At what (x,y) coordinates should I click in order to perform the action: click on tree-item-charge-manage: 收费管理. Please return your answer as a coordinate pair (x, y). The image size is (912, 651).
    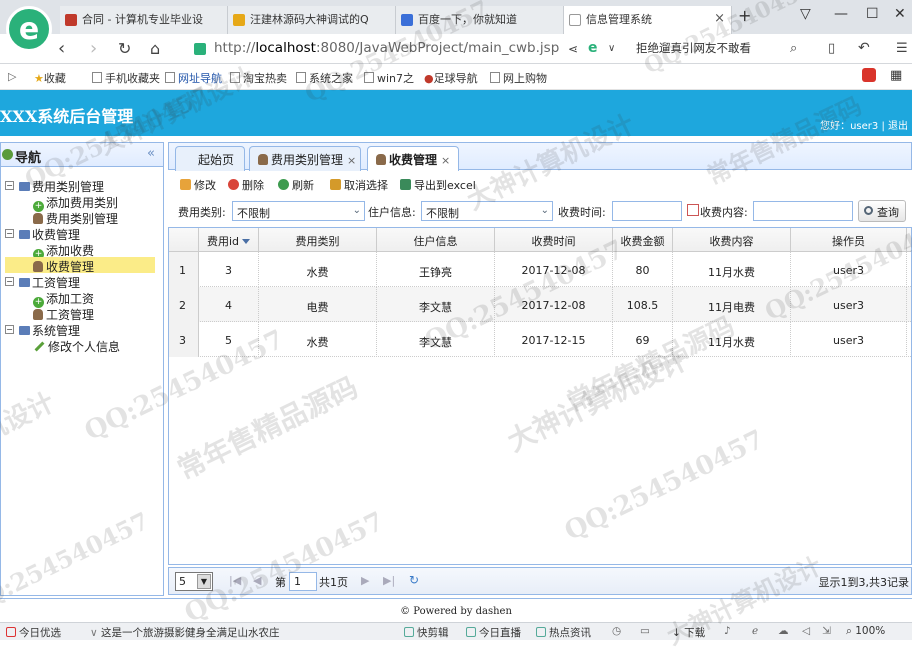
    Looking at the image, I should click on (80, 265).